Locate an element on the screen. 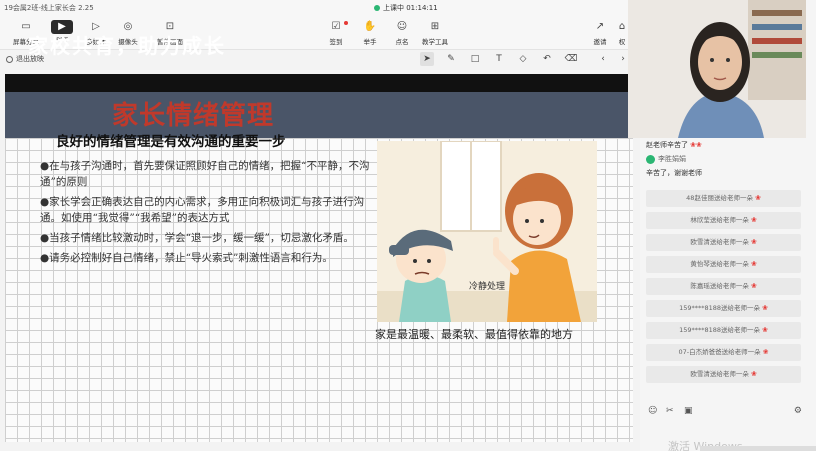 The height and width of the screenshot is (451, 816). gift-text: 48赵佳丽送给老师一朵 is located at coordinates (719, 198).